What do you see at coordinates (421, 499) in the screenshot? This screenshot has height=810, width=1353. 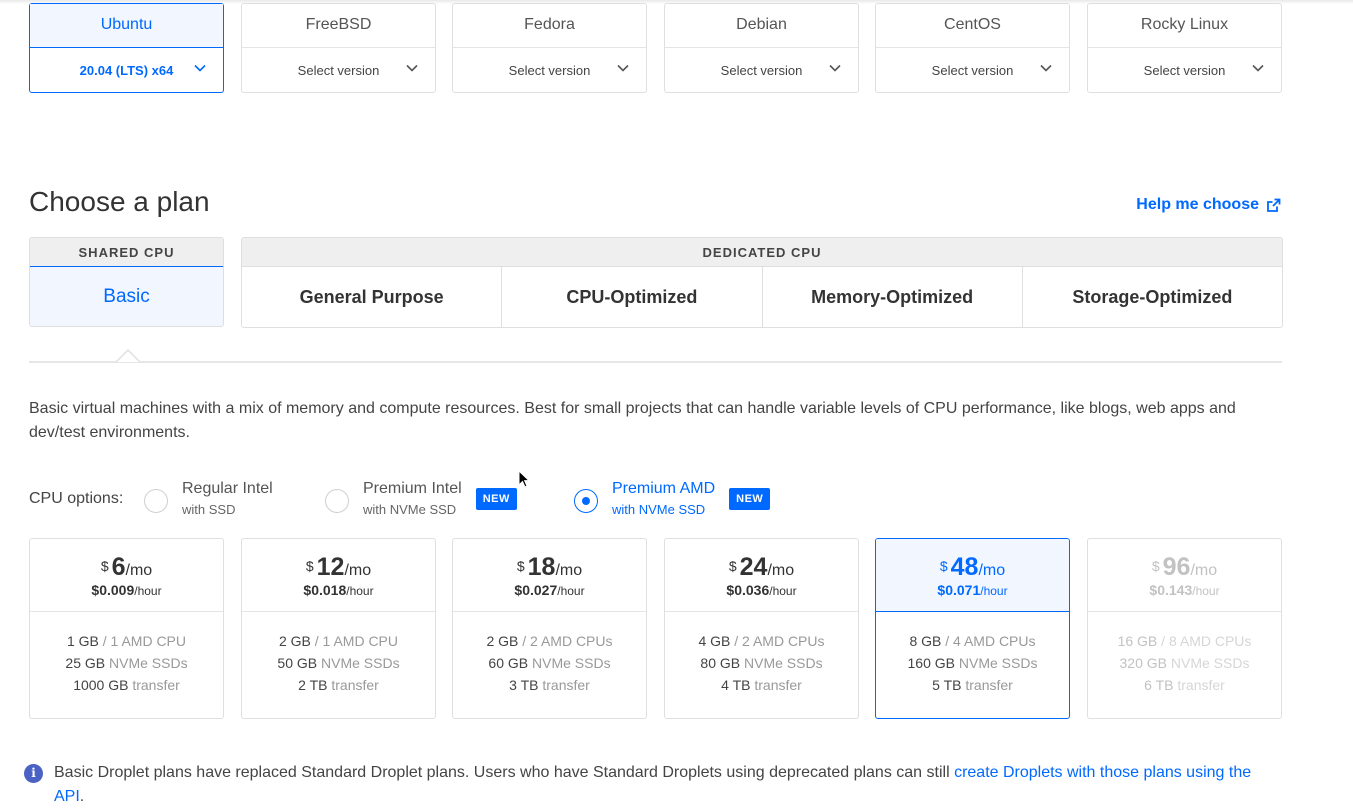 I see `cpu-option-premium-intel: Premium Intel with NVMe SSD NEW` at bounding box center [421, 499].